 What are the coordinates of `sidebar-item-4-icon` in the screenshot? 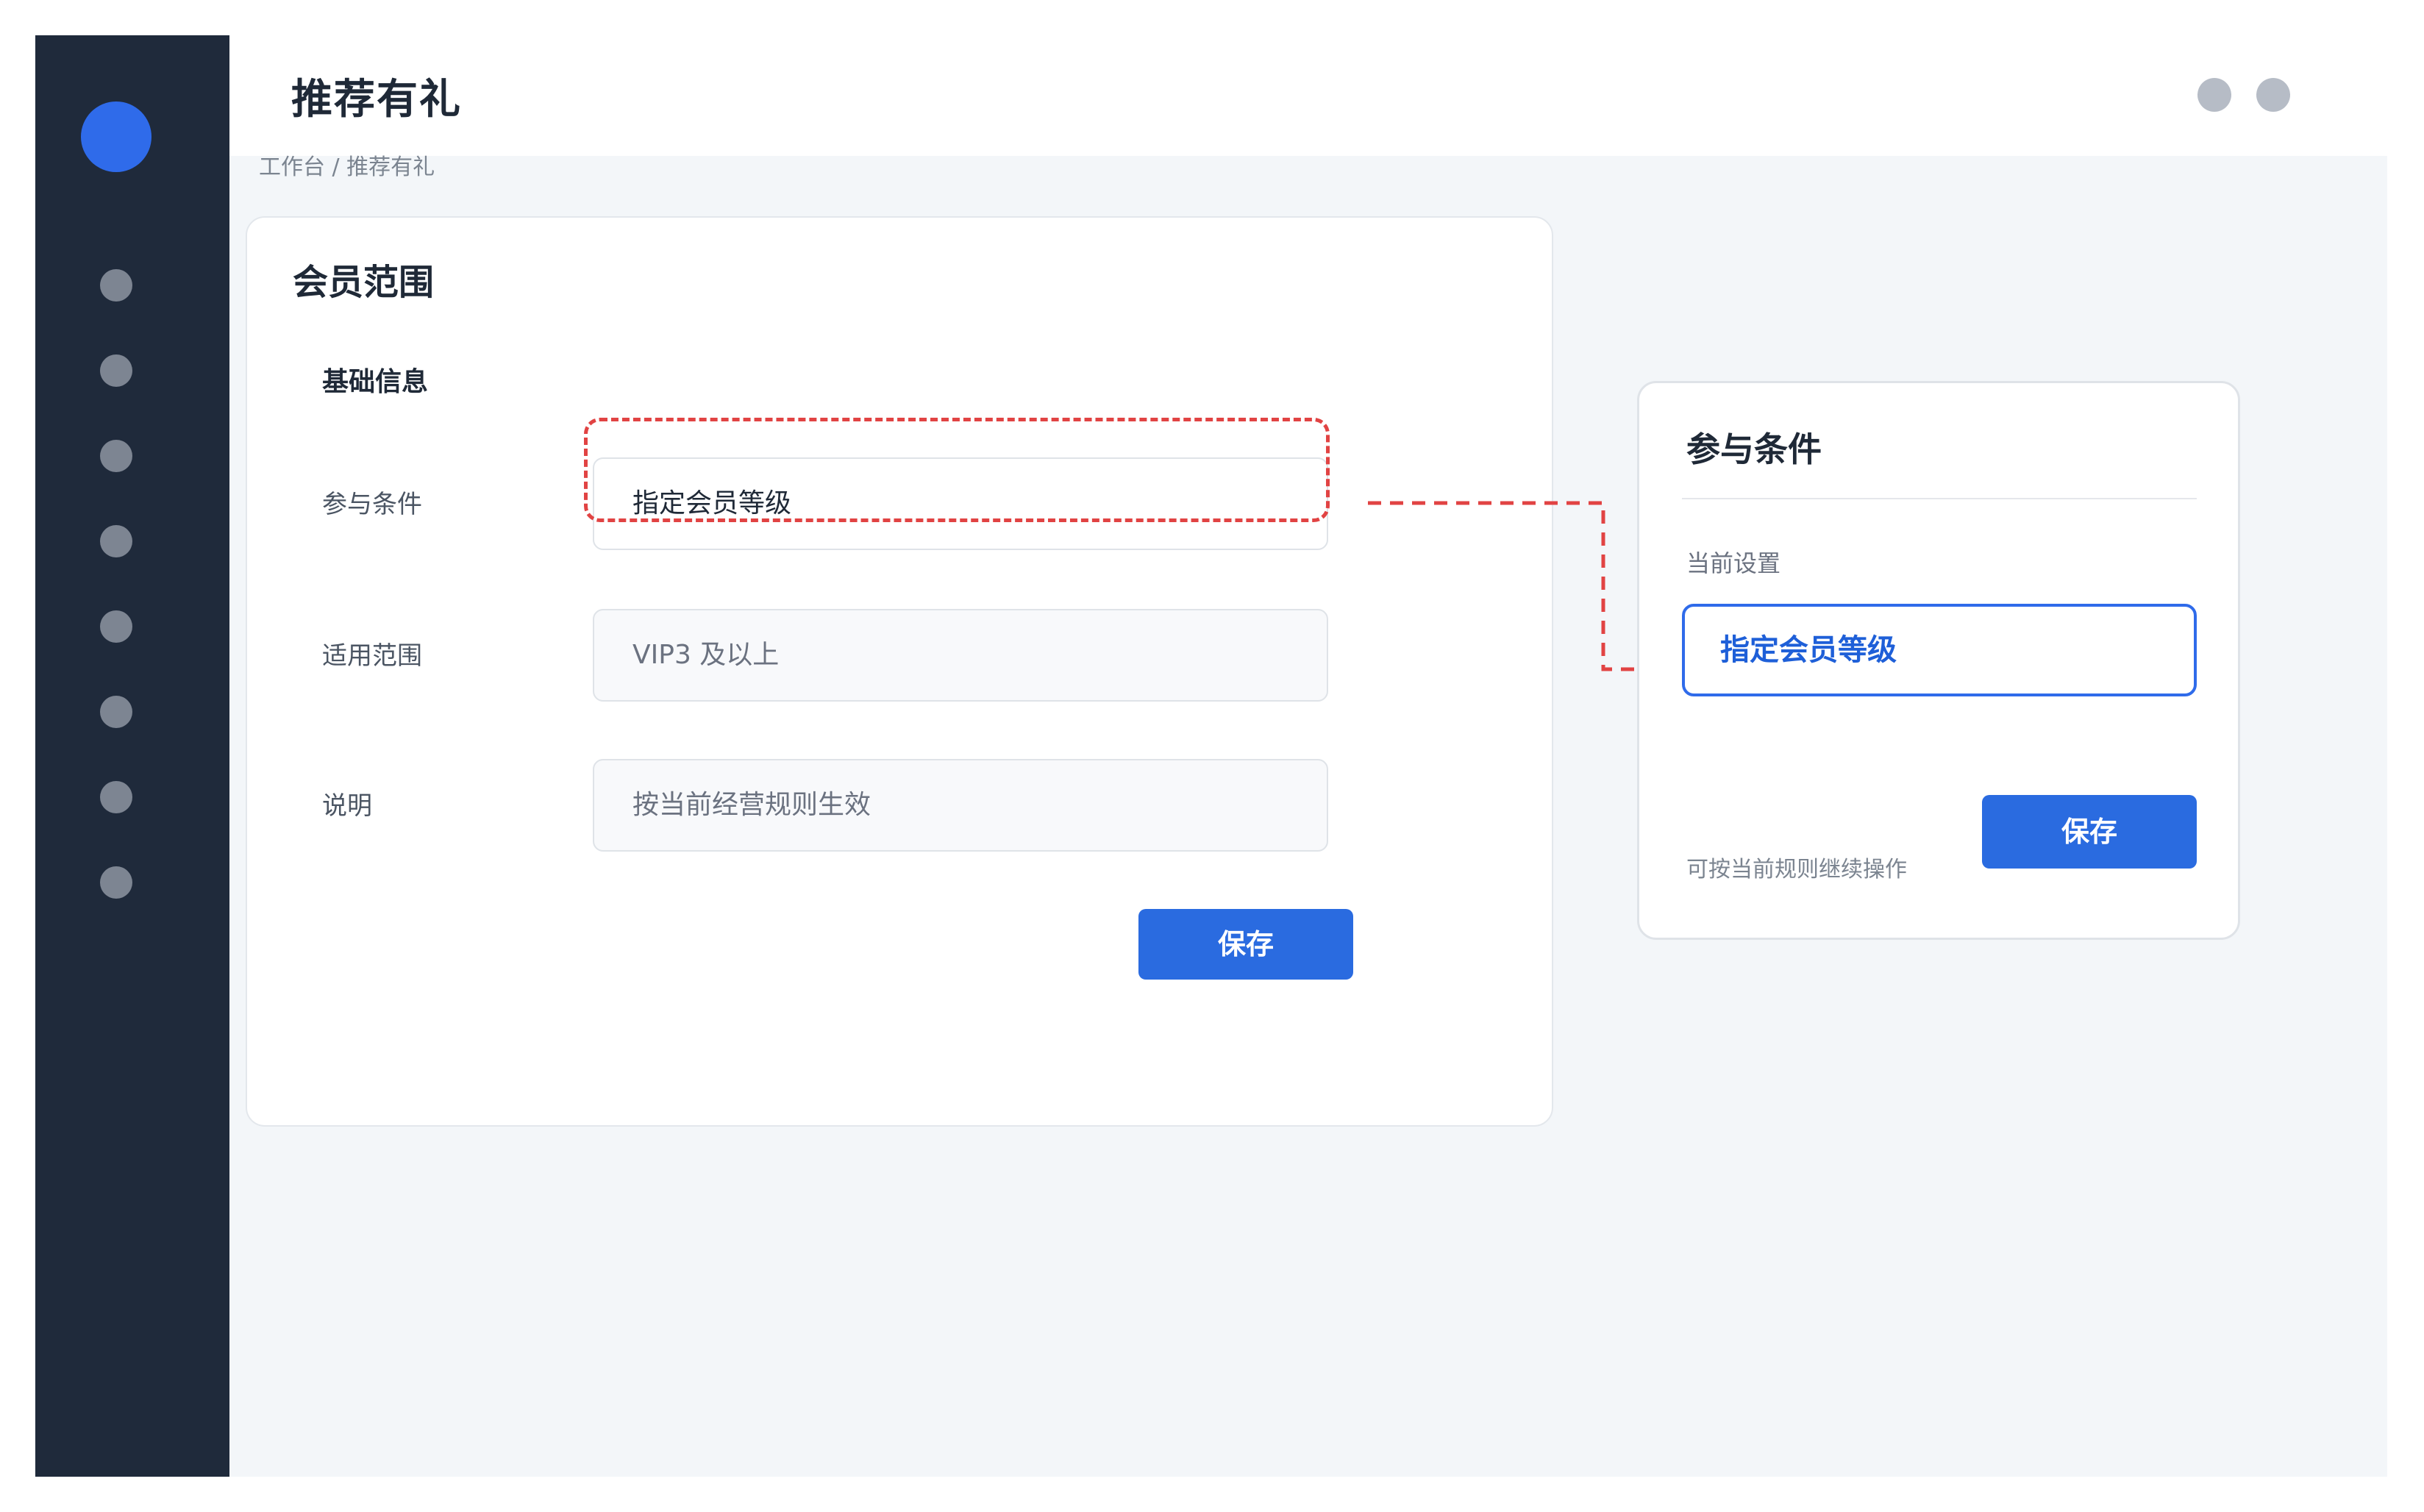 It's located at (116, 541).